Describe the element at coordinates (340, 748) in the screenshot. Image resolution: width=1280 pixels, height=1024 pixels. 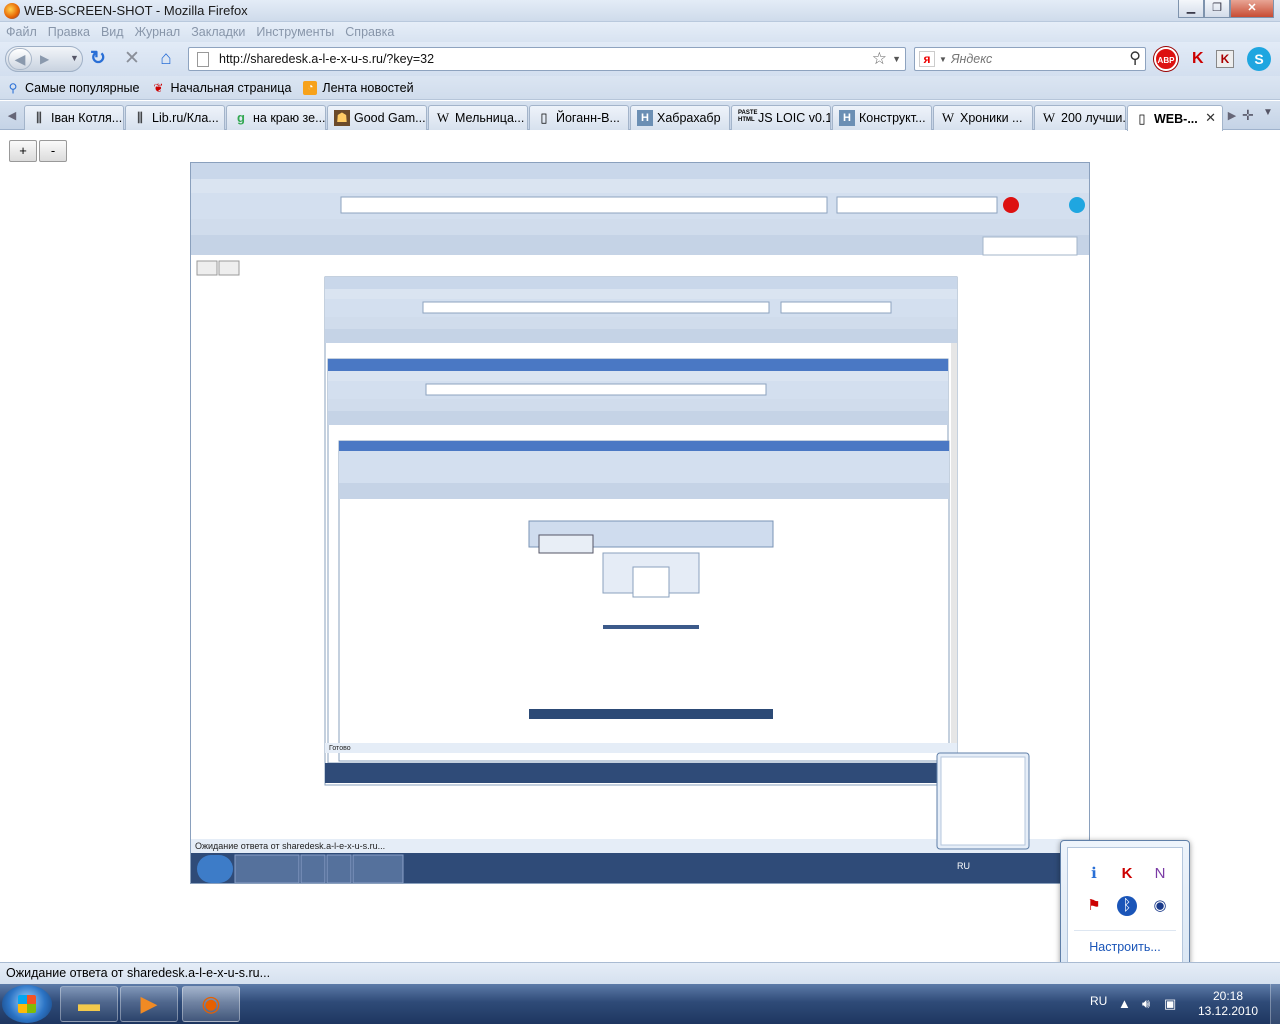
I see `nested-ready-text: Готово` at that location.